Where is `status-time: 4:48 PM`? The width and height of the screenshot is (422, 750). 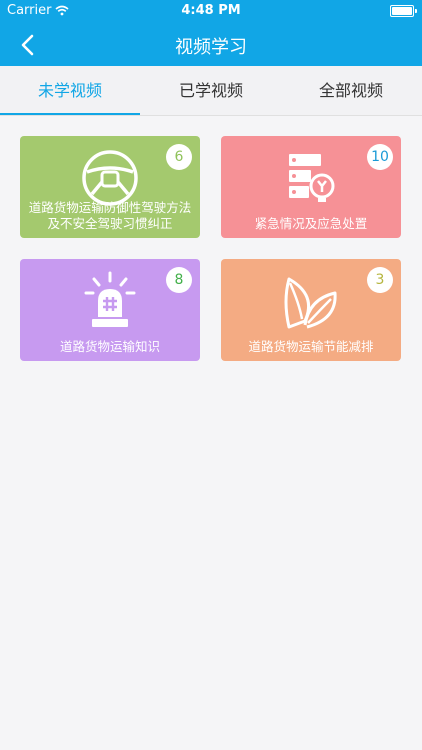 status-time: 4:48 PM is located at coordinates (211, 10).